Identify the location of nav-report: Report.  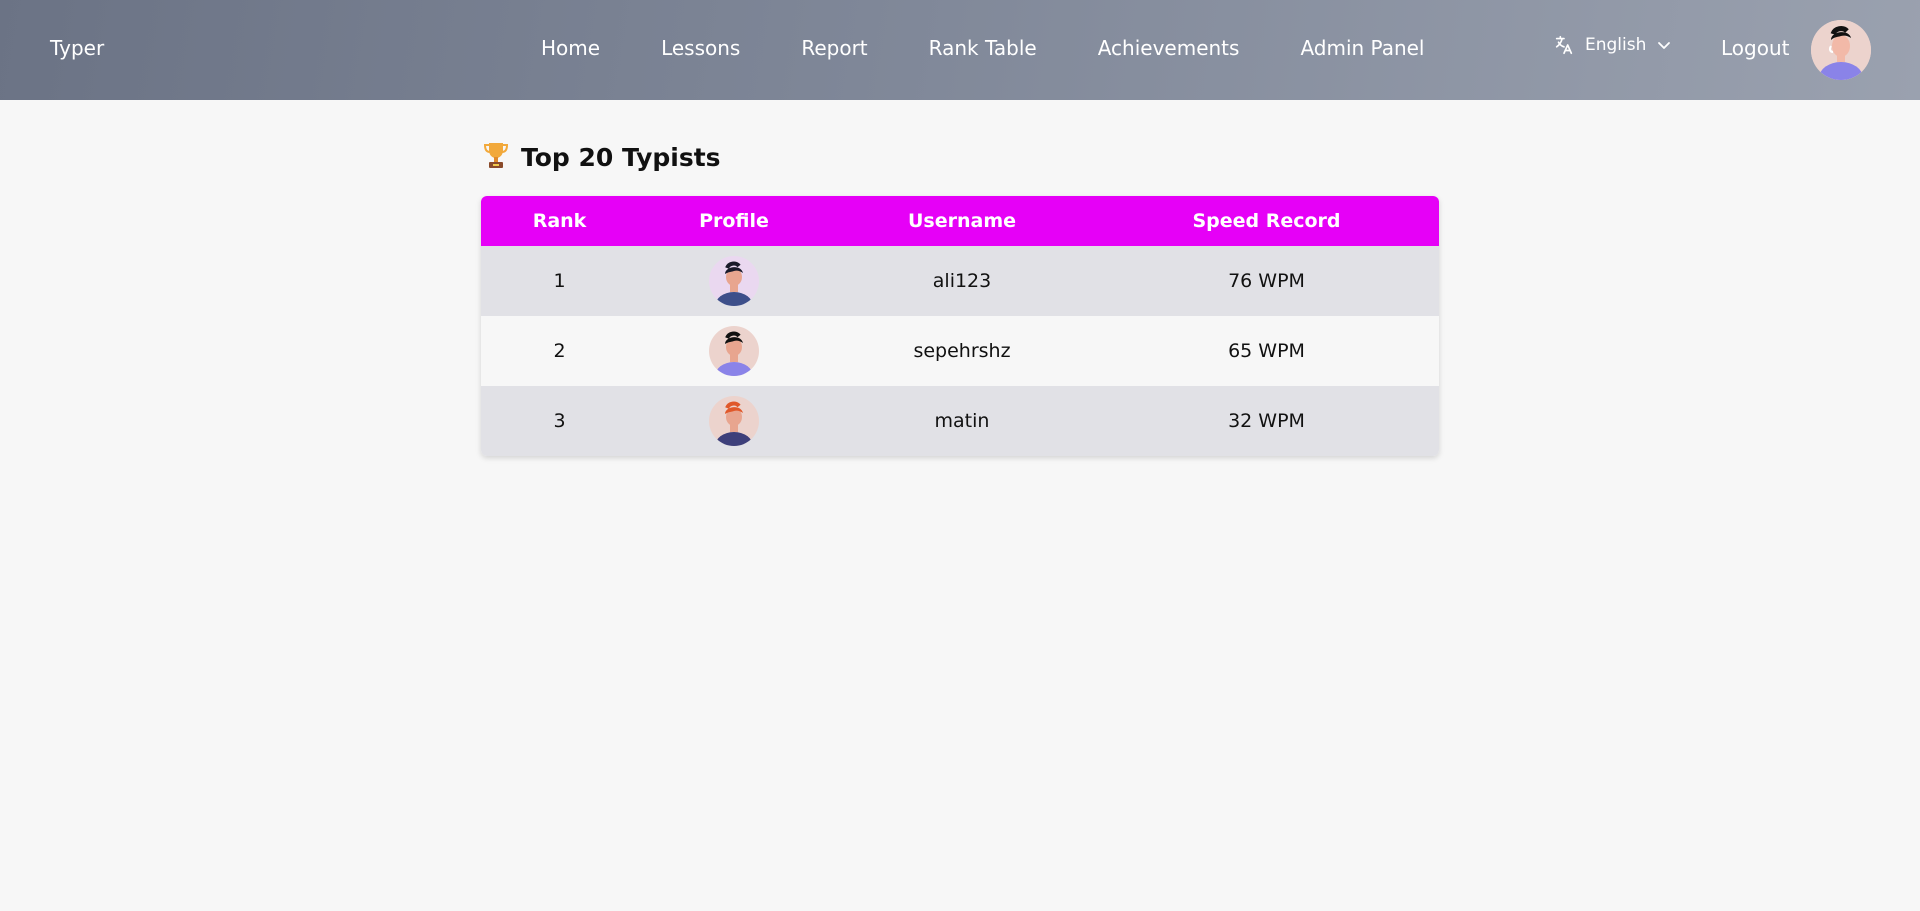
(834, 48).